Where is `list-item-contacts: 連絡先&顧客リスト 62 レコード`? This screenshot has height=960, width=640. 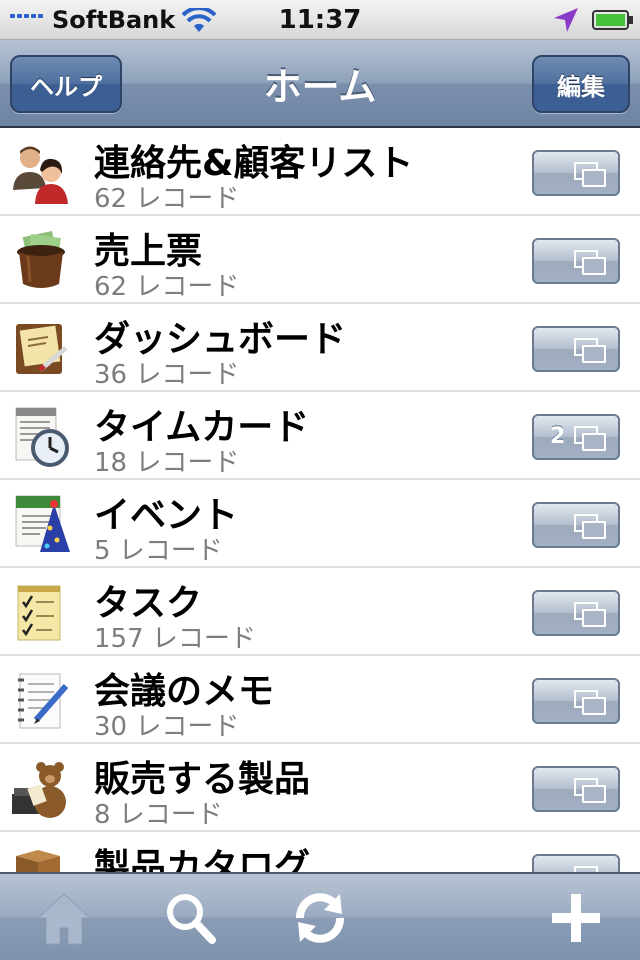 list-item-contacts: 連絡先&顧客リスト 62 レコード is located at coordinates (320, 172).